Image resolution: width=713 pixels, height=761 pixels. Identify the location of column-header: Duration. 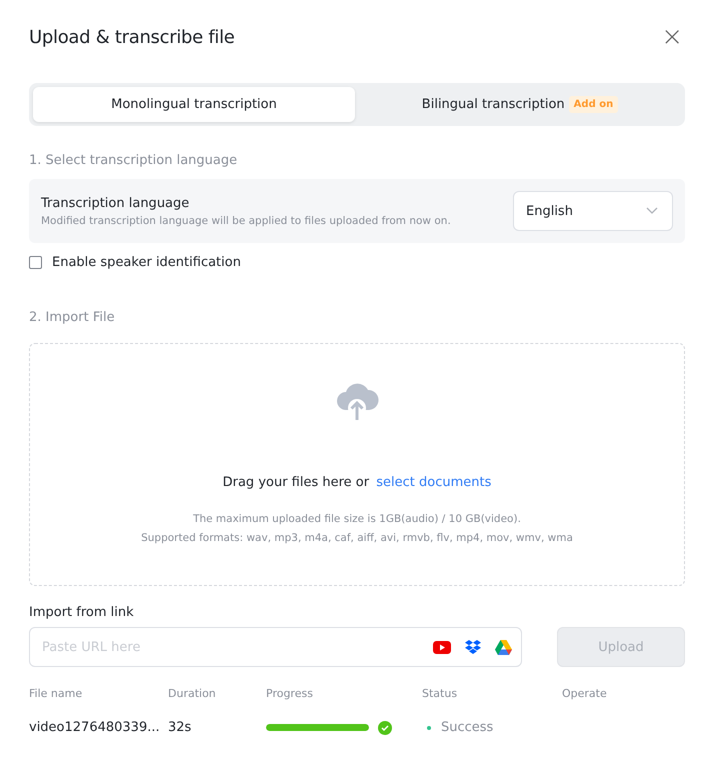
(192, 693).